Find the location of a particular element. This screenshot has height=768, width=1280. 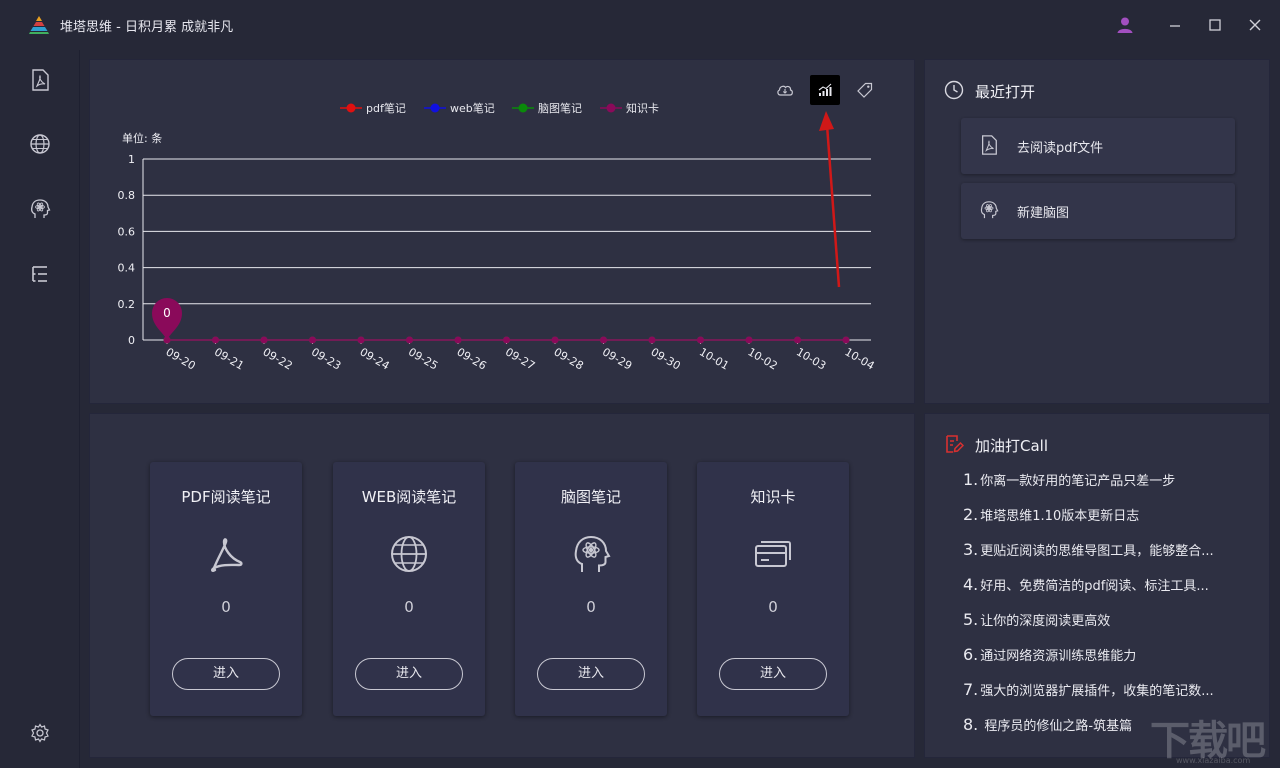

clock-icon is located at coordinates (954, 90).